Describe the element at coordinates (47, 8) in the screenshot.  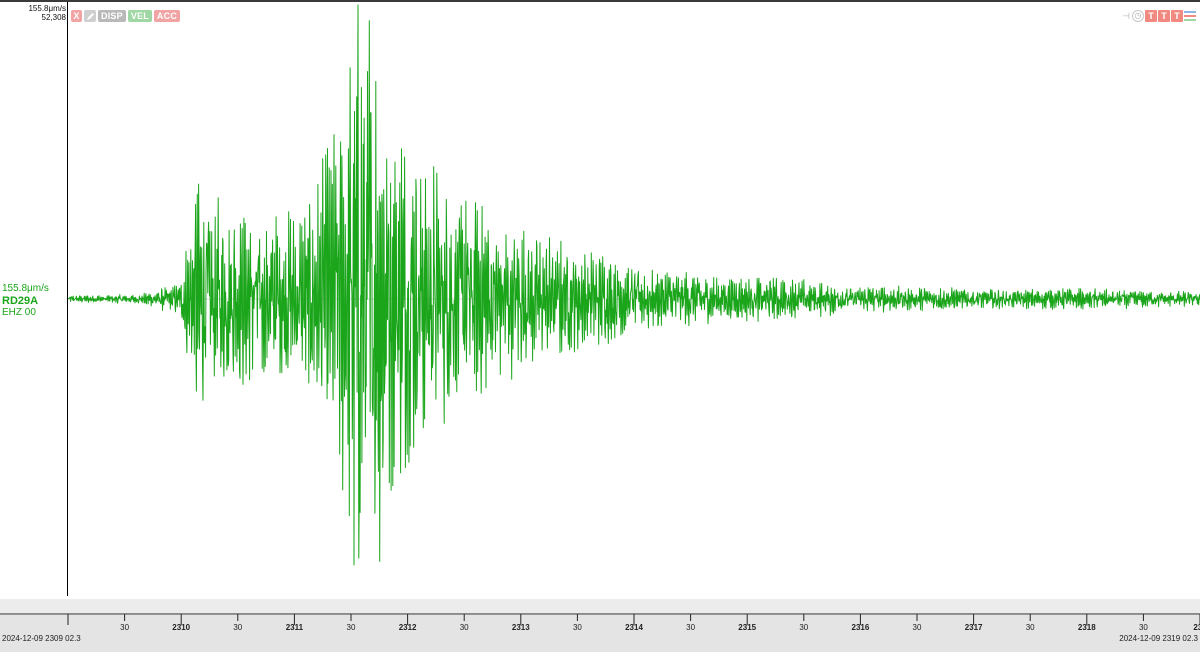
I see `scale-amplitude: 155.8μm/s` at that location.